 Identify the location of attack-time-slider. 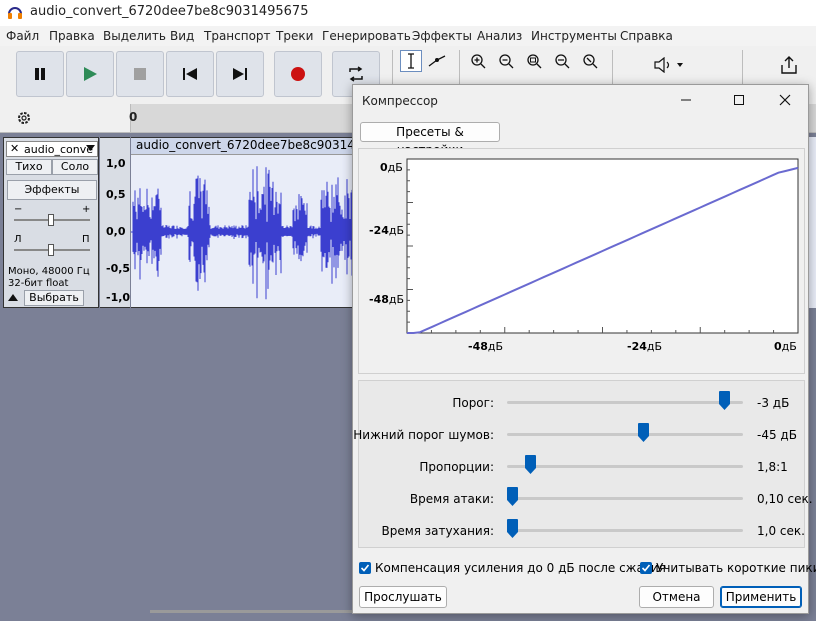
(625, 498).